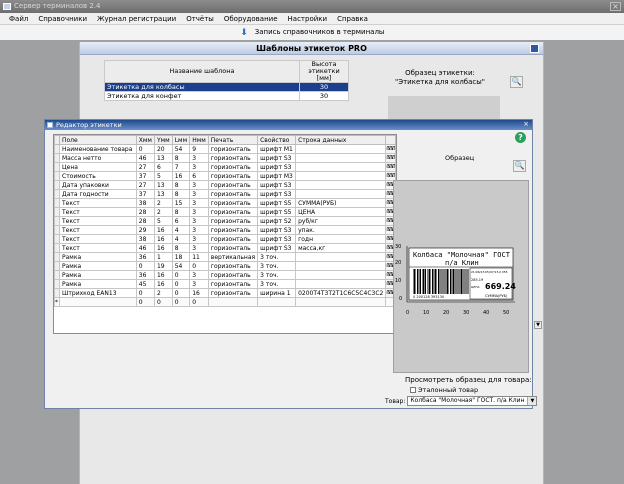 The height and width of the screenshot is (484, 624). What do you see at coordinates (163, 158) in the screenshot?
I see `cell-y: 13` at bounding box center [163, 158].